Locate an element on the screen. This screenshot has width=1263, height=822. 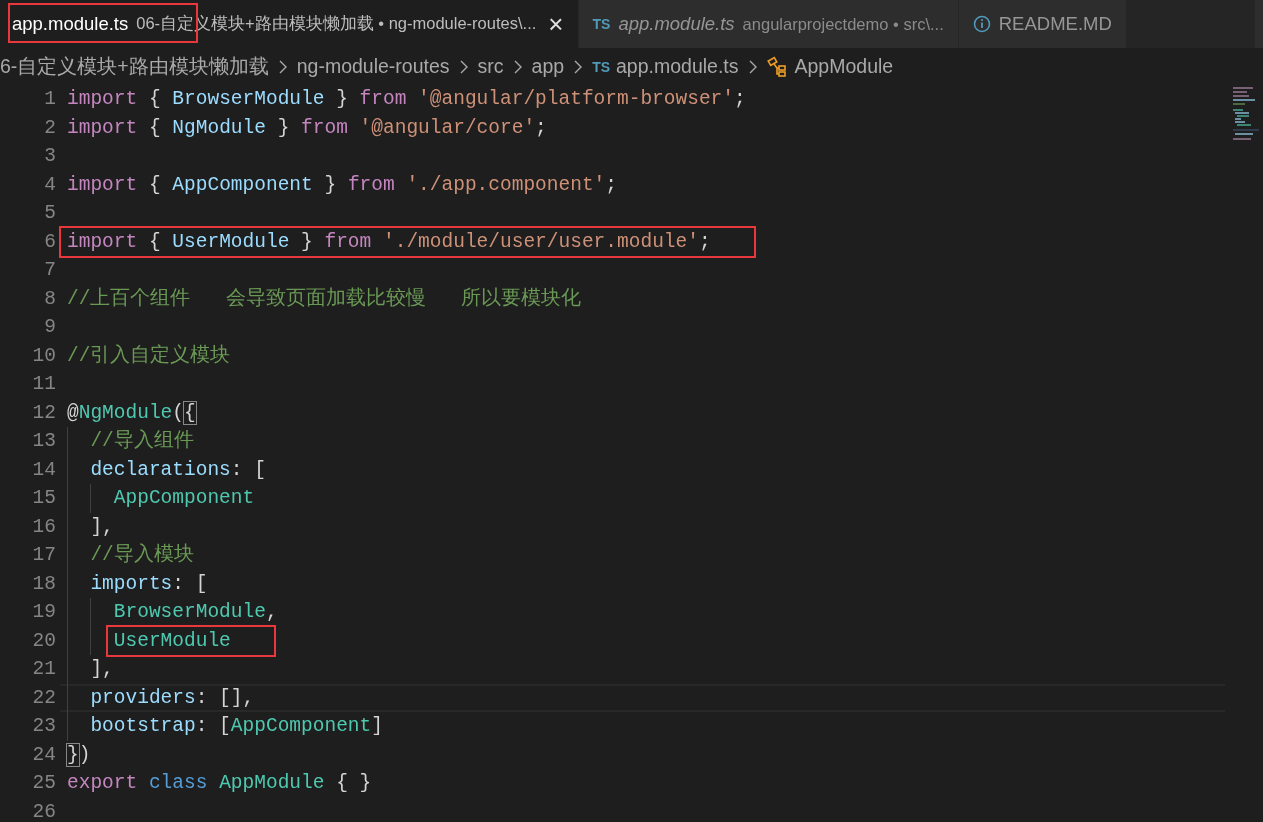
line-number: 18 is located at coordinates (44, 584).